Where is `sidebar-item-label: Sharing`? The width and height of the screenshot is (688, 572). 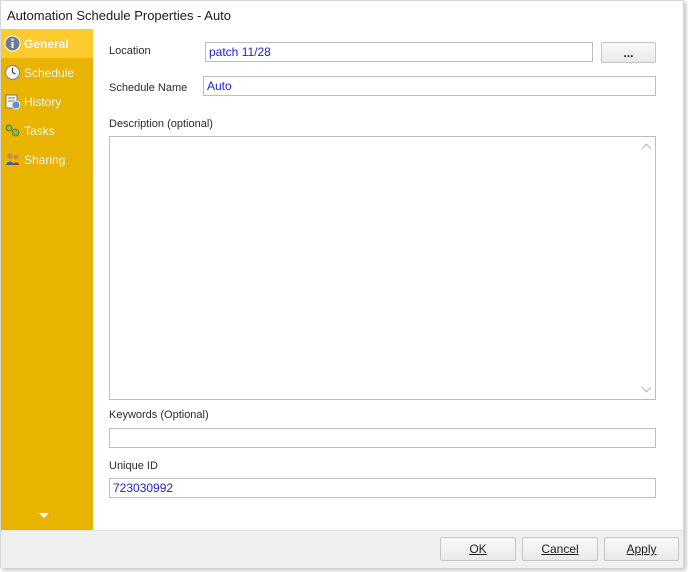 sidebar-item-label: Sharing is located at coordinates (45, 159).